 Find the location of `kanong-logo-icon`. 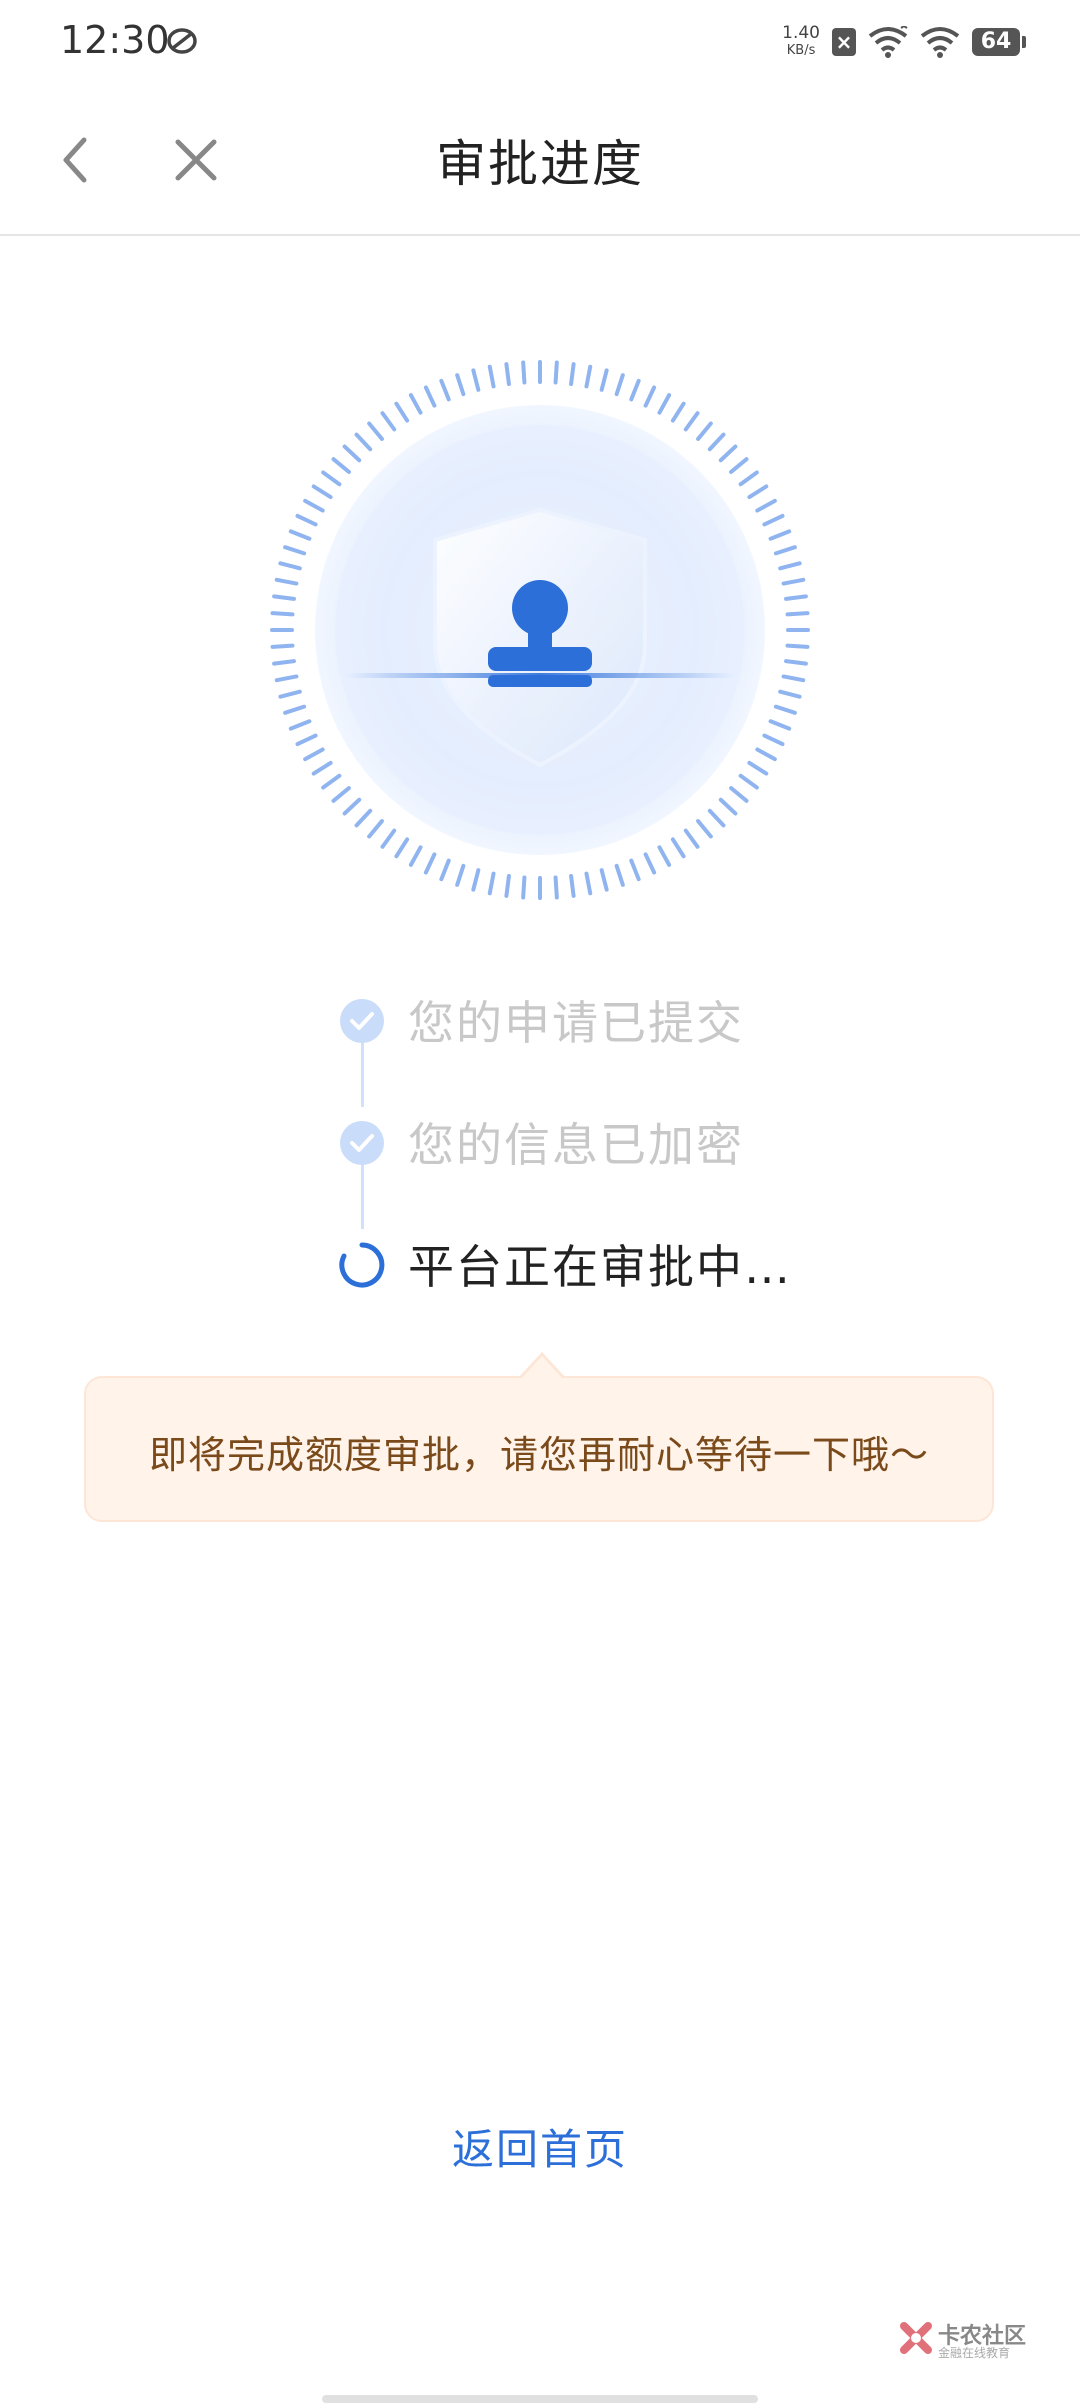

kanong-logo-icon is located at coordinates (916, 2338).